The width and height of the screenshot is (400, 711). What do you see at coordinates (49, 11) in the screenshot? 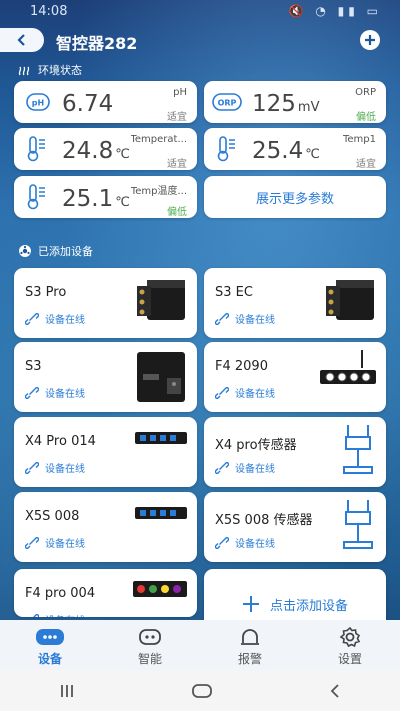
I see `status-time: 14:08` at bounding box center [49, 11].